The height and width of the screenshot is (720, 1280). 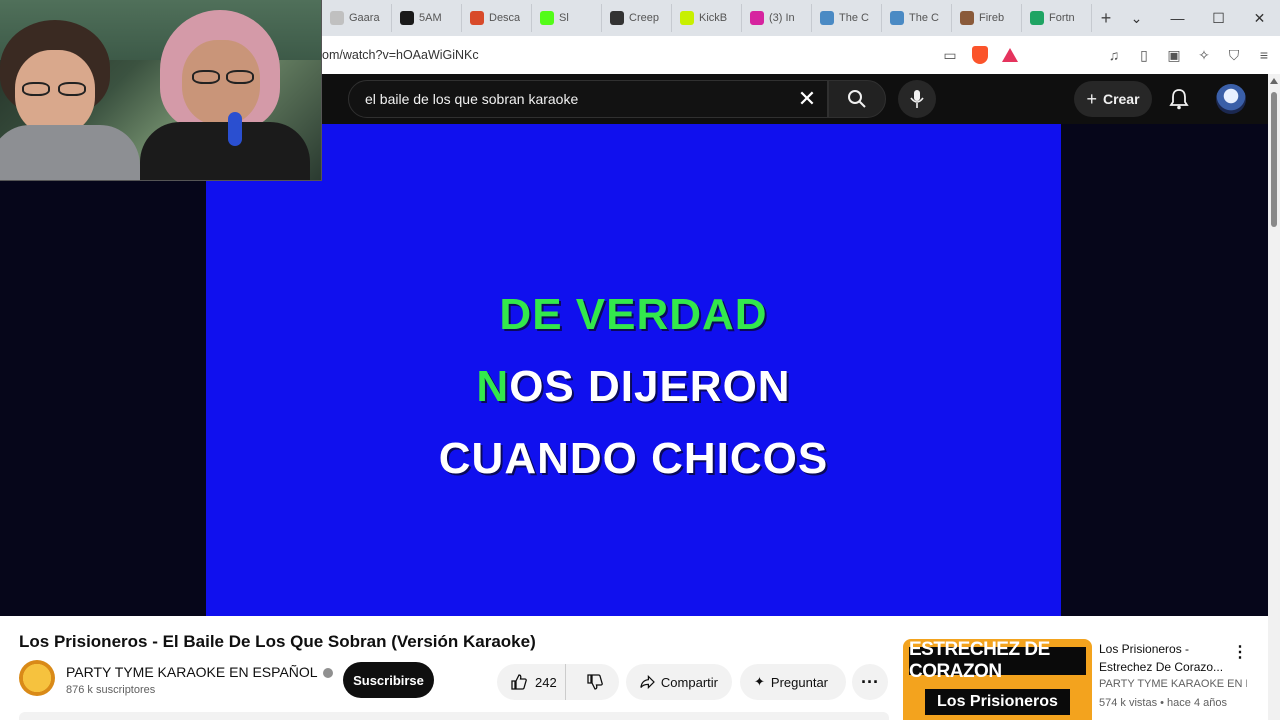 I want to click on lyric-line-1: DE VERDAD, so click(x=633, y=314).